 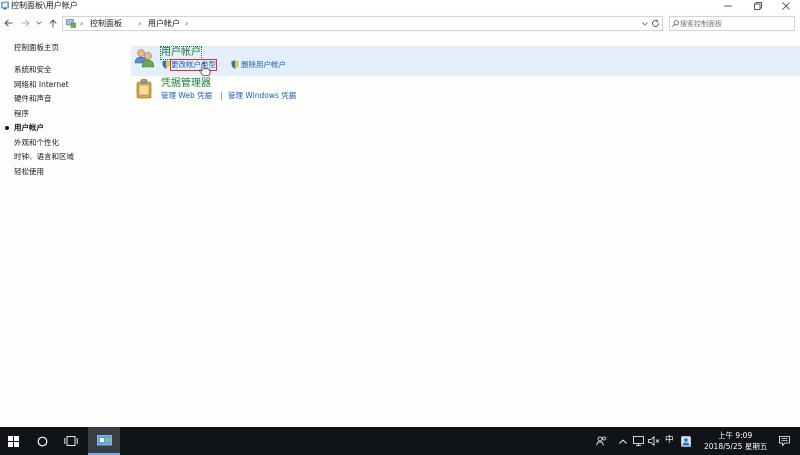 I want to click on refresh-icon, so click(x=655, y=23).